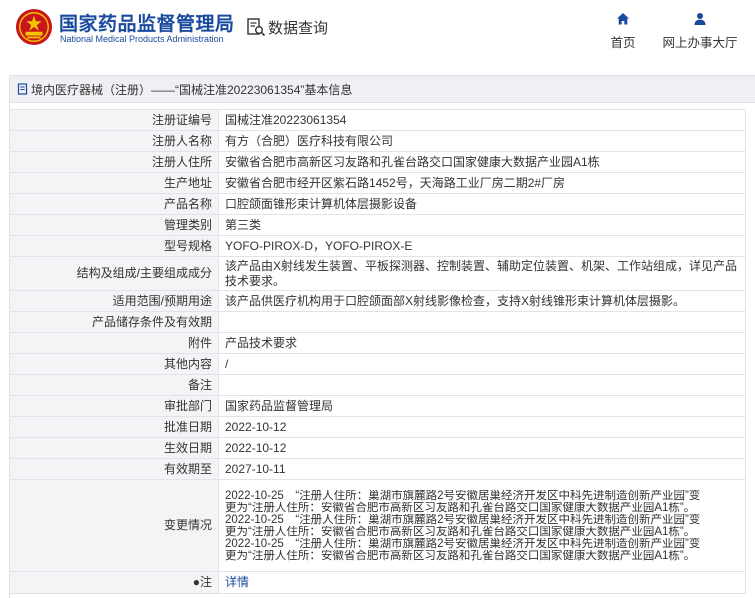 The height and width of the screenshot is (598, 755). I want to click on breadcrumb: 境内医疗器械（注册）——“国械注准20223061354”基本信息, so click(382, 89).